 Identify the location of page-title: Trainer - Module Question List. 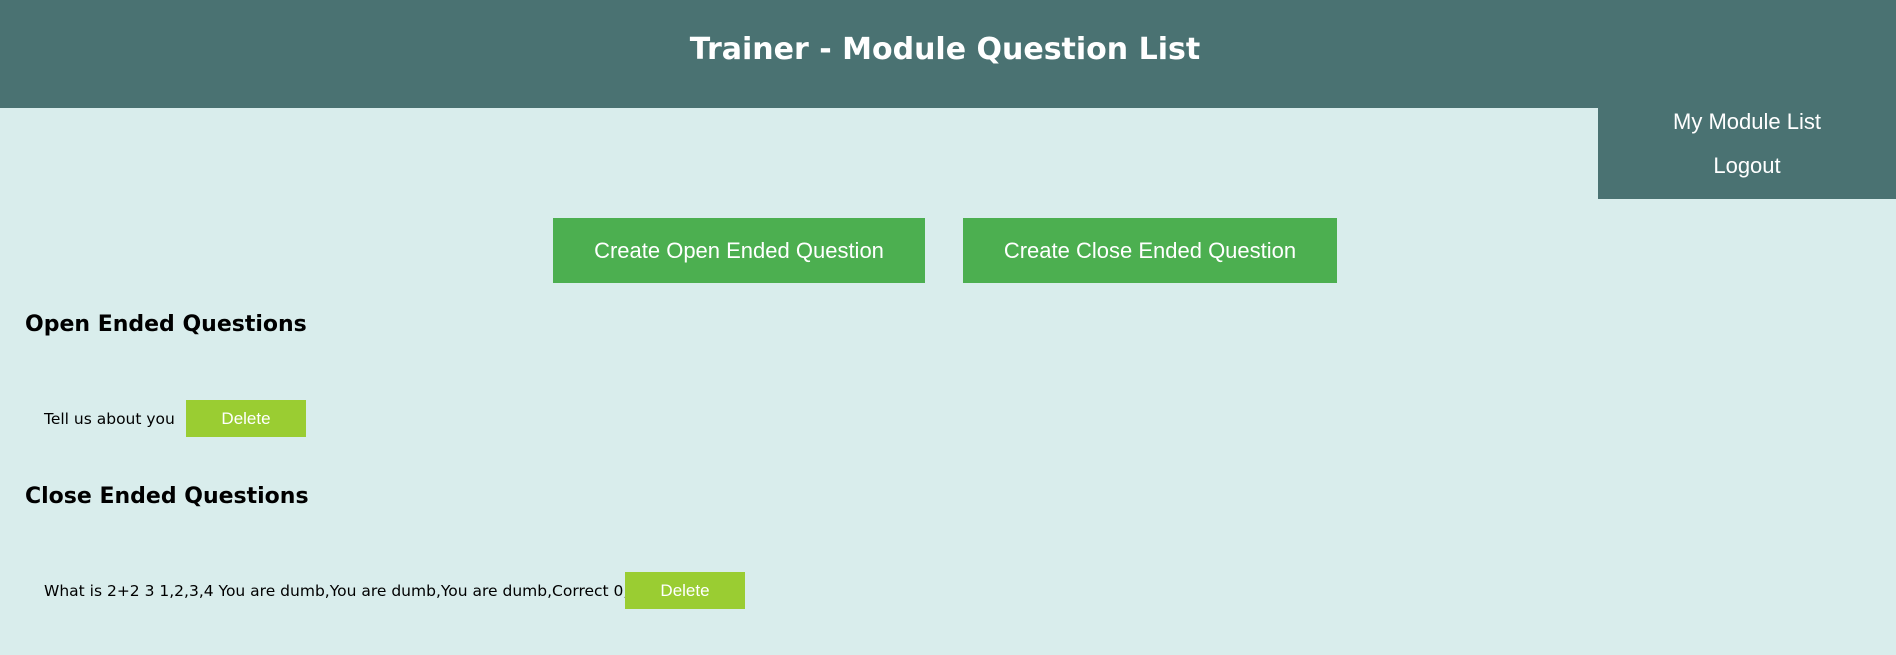
(945, 49).